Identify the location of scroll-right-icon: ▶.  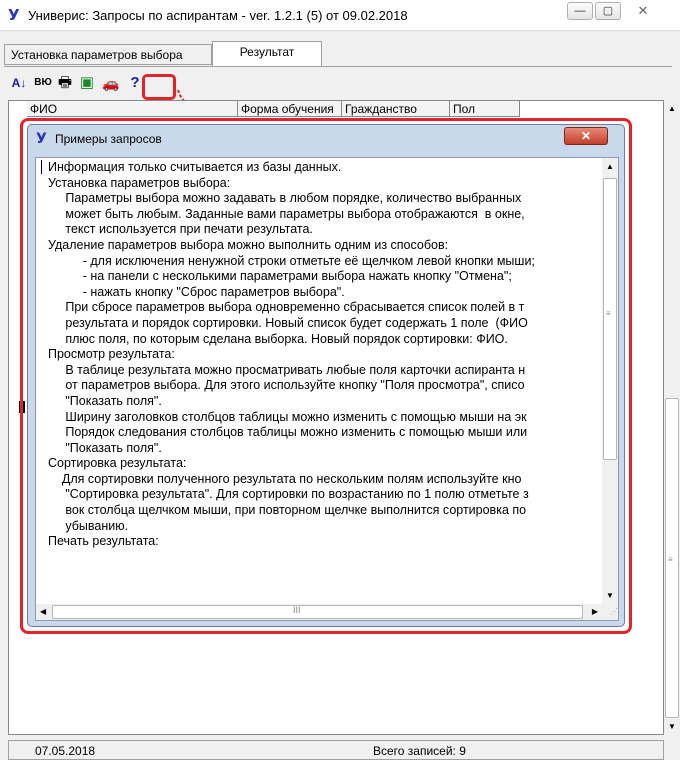
(595, 611).